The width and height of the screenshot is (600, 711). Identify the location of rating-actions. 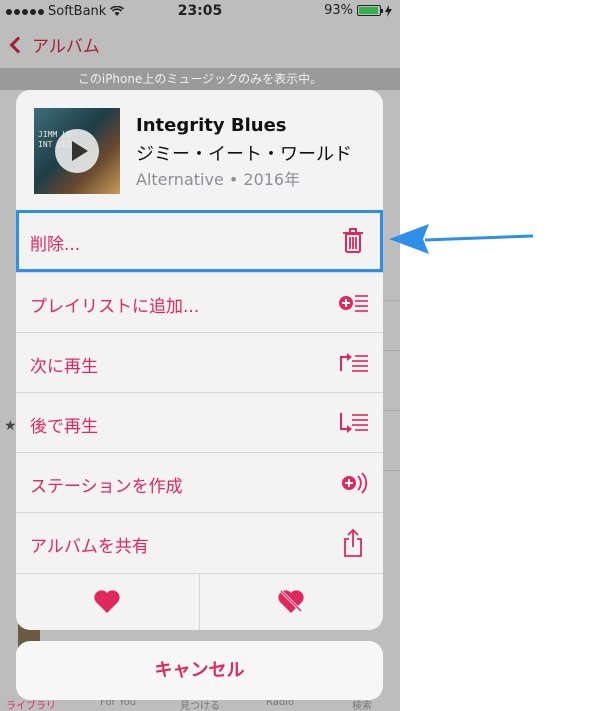
(199, 601).